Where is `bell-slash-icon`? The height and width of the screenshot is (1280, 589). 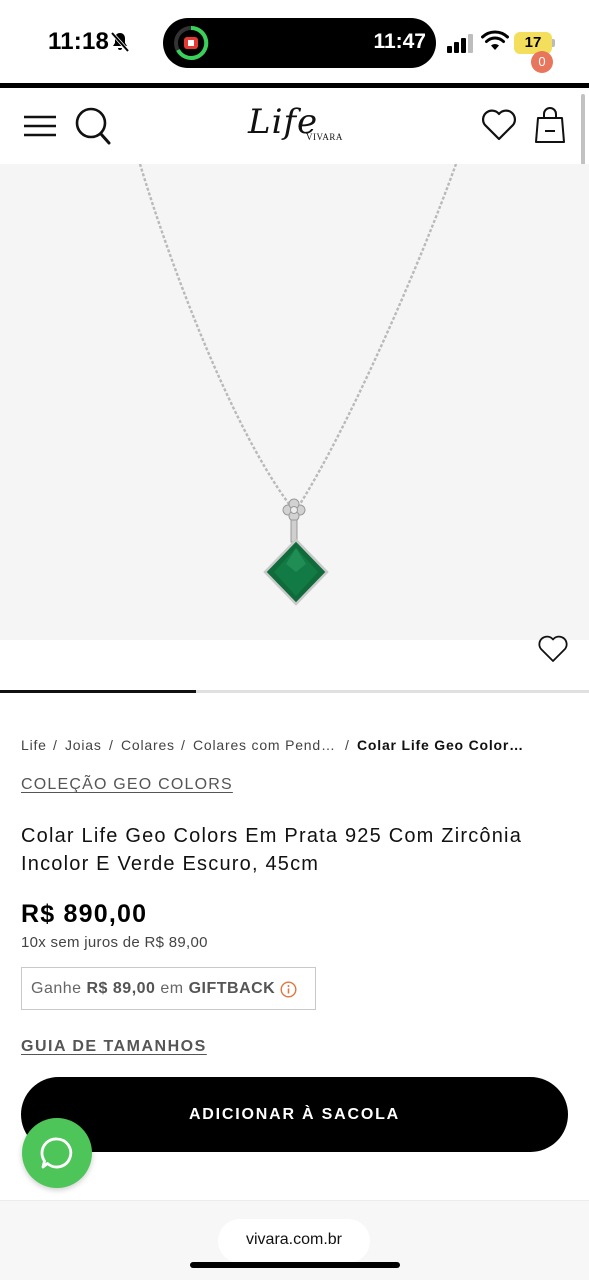 bell-slash-icon is located at coordinates (120, 42).